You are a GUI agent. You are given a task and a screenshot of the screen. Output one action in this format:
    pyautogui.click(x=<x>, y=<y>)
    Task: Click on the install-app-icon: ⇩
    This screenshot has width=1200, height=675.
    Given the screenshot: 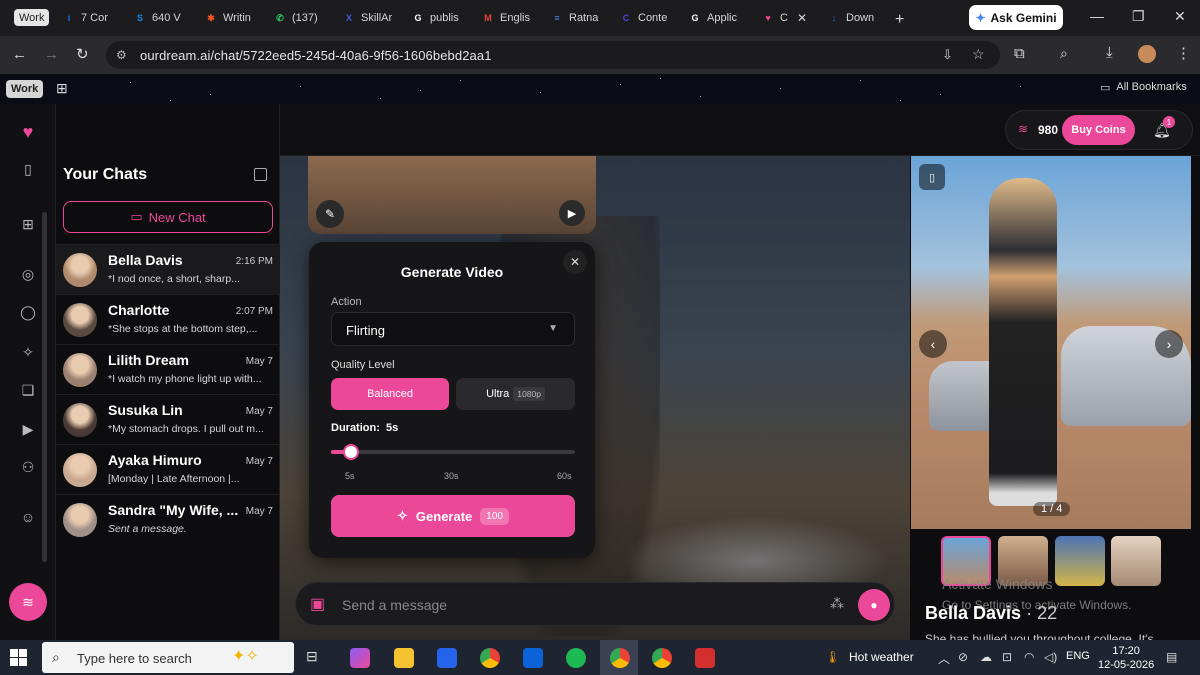 What is the action you would take?
    pyautogui.click(x=947, y=55)
    